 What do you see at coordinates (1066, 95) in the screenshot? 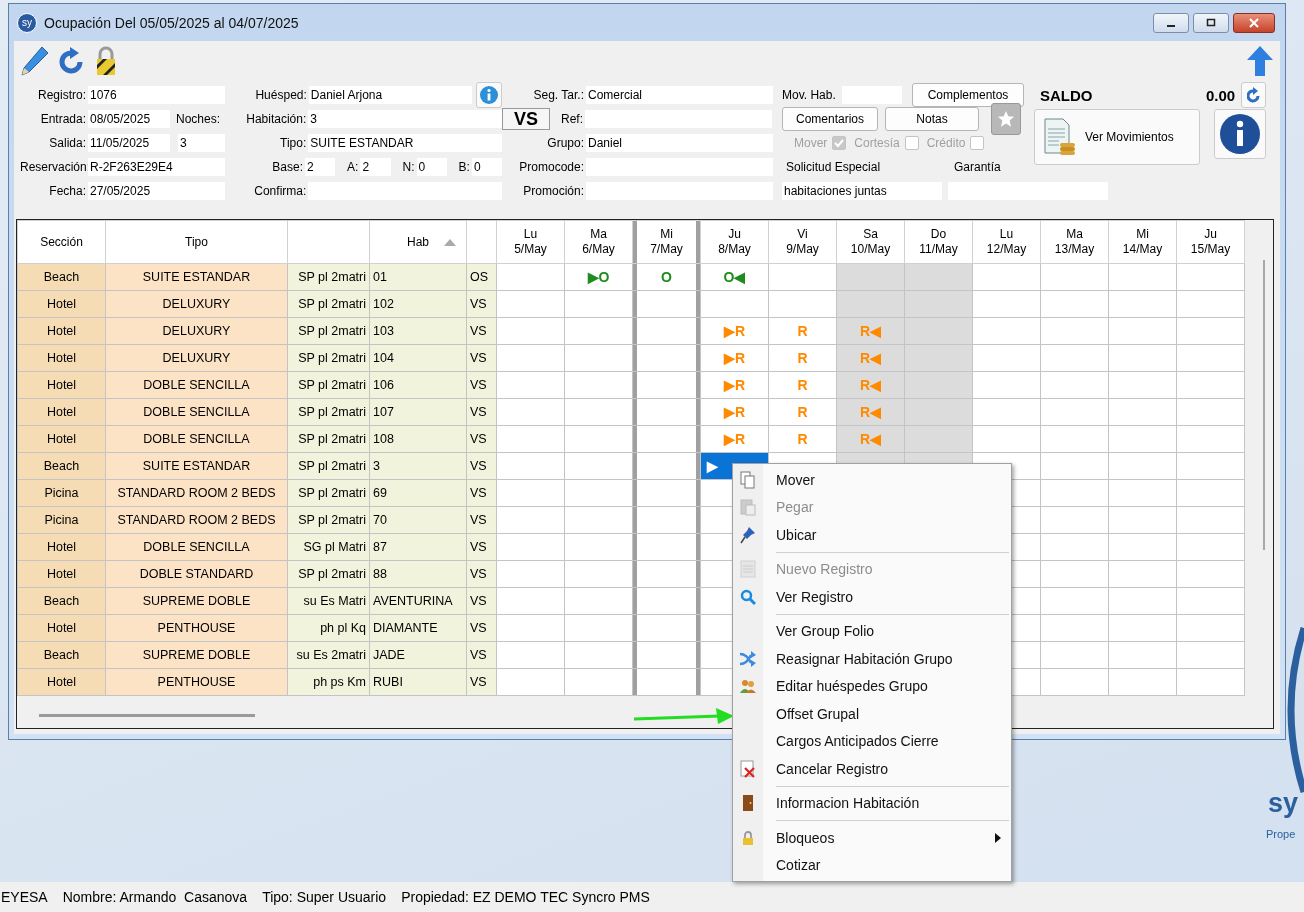
I see `balance-label: SALDO` at bounding box center [1066, 95].